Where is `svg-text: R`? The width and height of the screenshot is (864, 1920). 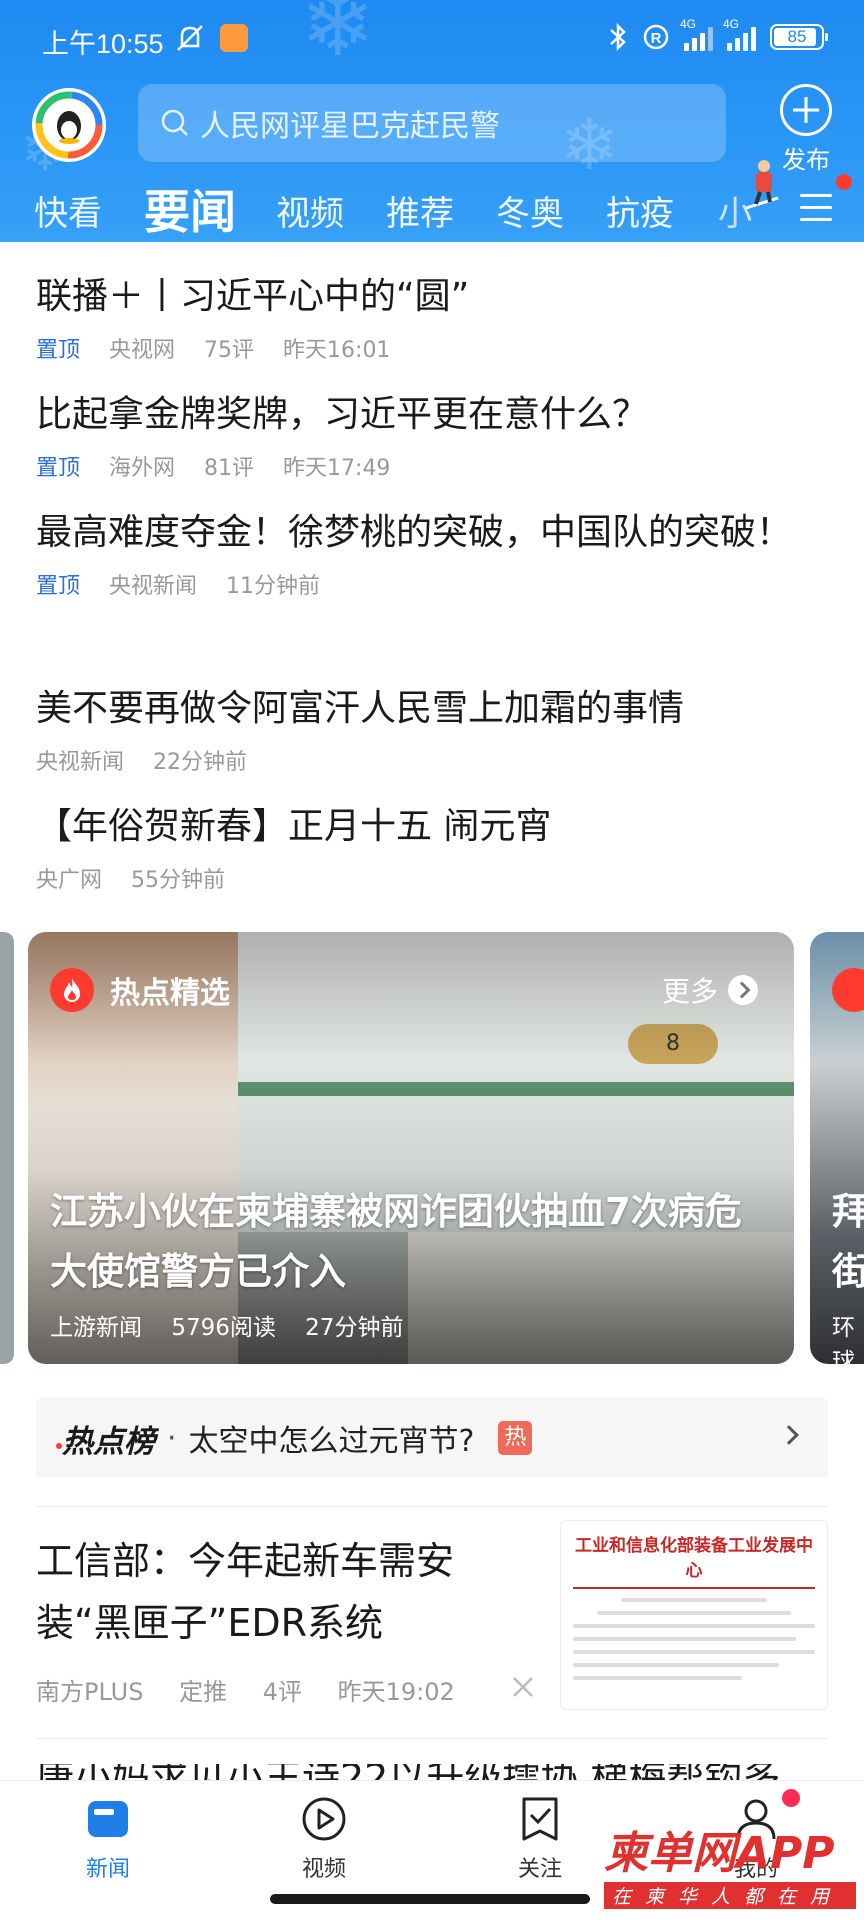
svg-text: R is located at coordinates (656, 38).